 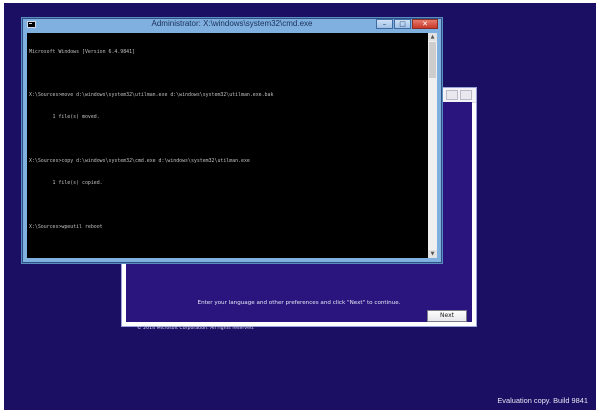 What do you see at coordinates (82, 51) in the screenshot?
I see `console-line: Microsoft Windows [Version 6.4.9841]` at bounding box center [82, 51].